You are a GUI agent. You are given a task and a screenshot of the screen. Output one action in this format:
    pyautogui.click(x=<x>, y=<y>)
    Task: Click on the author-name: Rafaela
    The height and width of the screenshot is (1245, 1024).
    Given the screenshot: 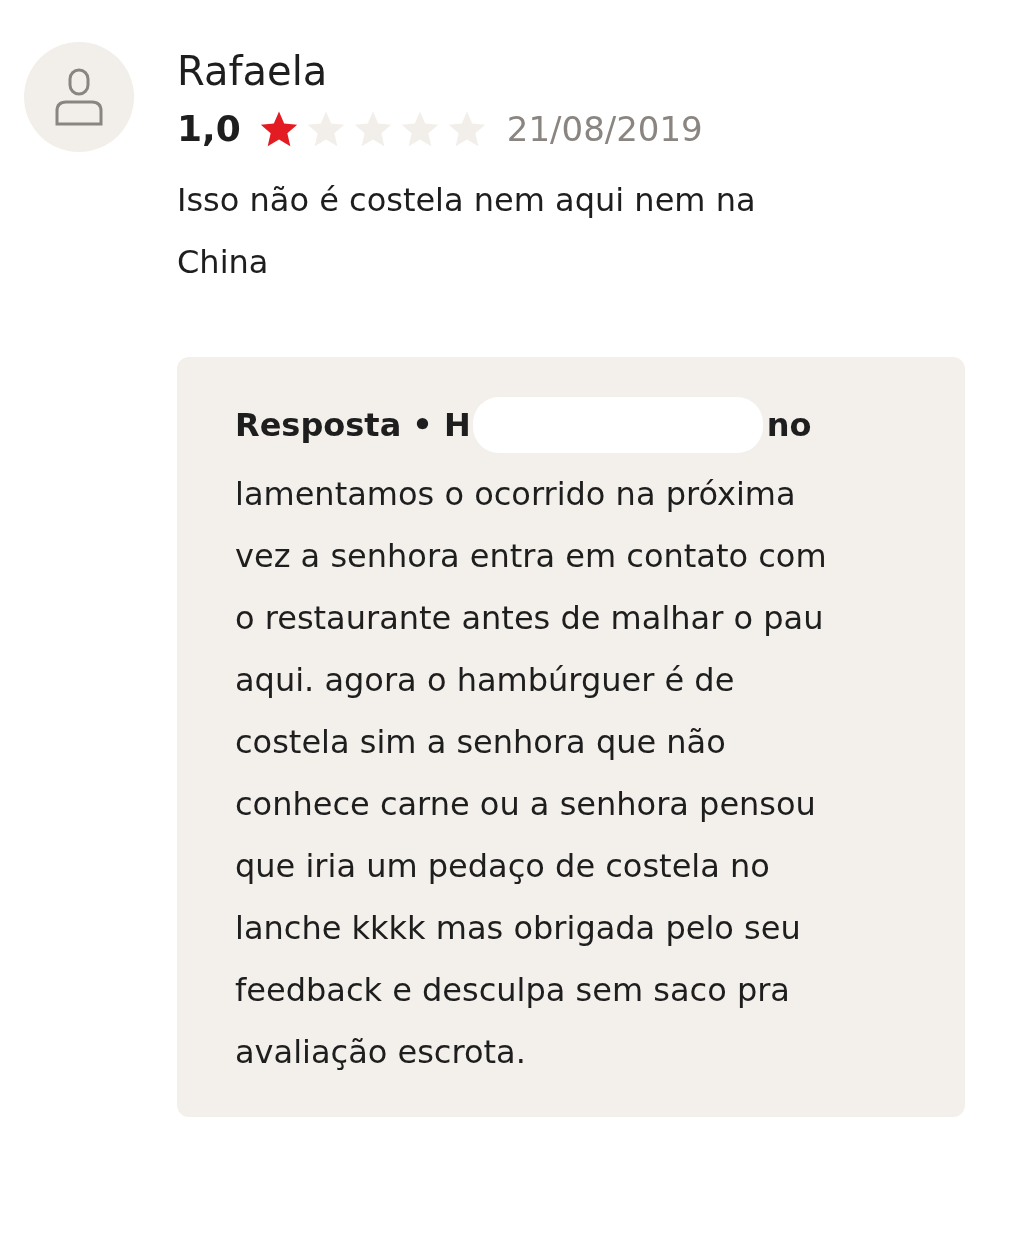 What is the action you would take?
    pyautogui.click(x=253, y=71)
    